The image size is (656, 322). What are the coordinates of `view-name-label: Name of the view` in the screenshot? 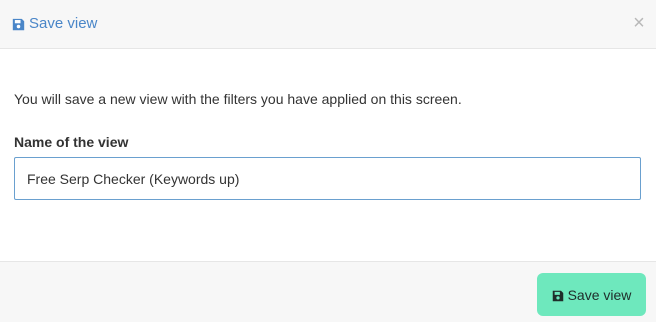 It's located at (71, 142).